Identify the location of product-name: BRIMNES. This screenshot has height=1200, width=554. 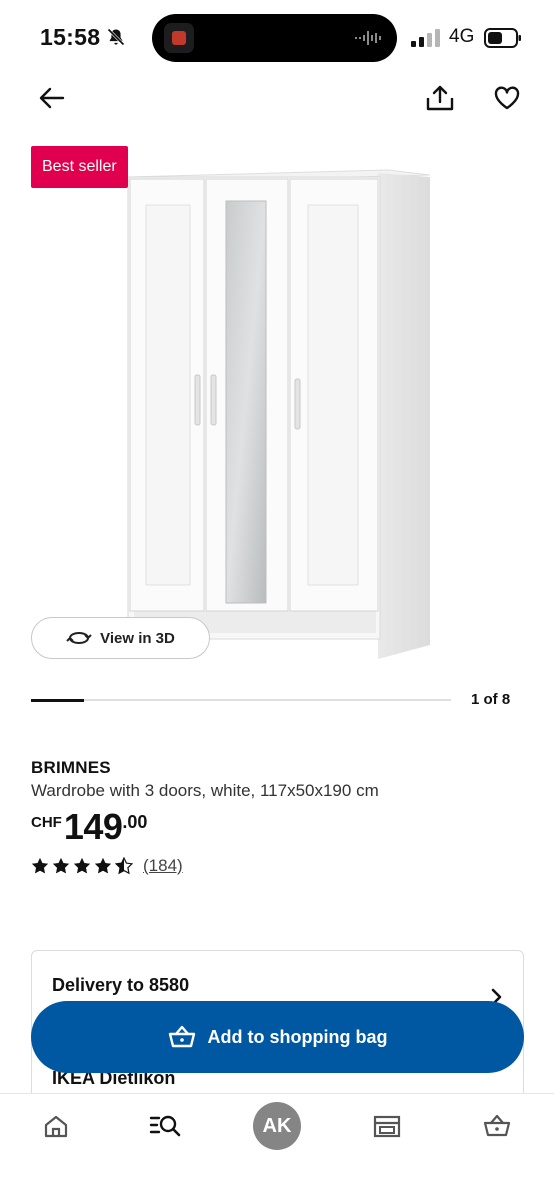
(71, 767).